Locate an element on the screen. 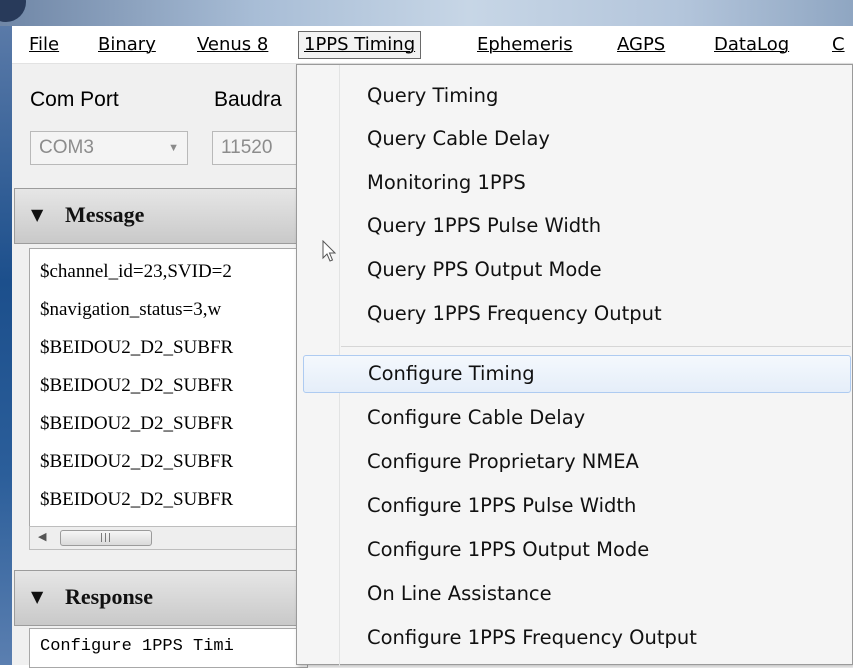 This screenshot has height=668, width=853. message-horizontal-scrollbar: ◀ ||| is located at coordinates (168, 538).